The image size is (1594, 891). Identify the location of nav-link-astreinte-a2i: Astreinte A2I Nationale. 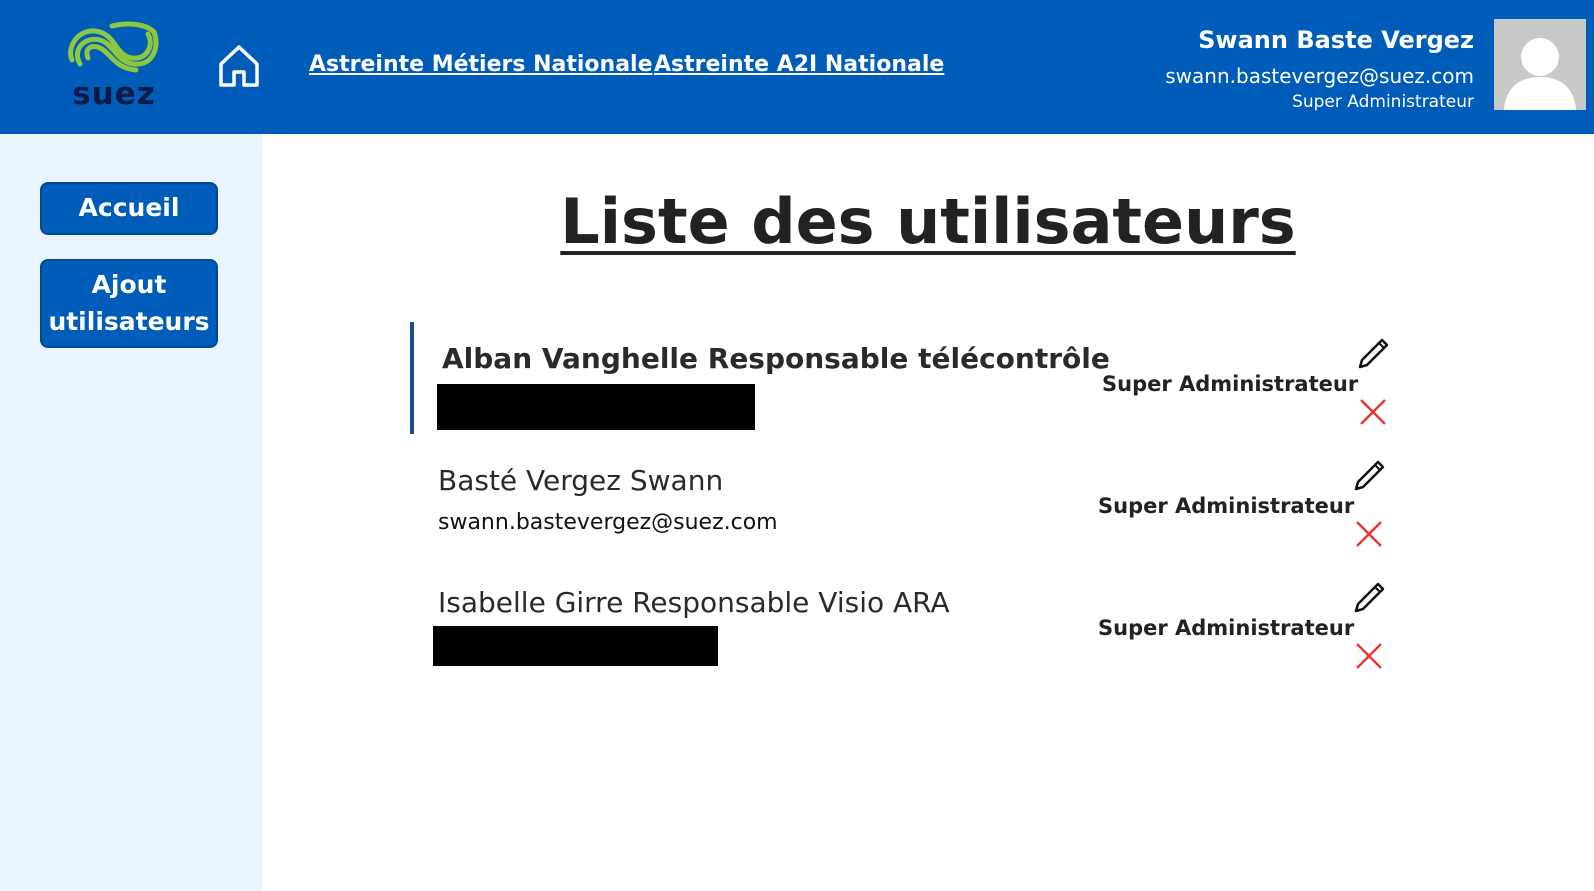
(799, 64).